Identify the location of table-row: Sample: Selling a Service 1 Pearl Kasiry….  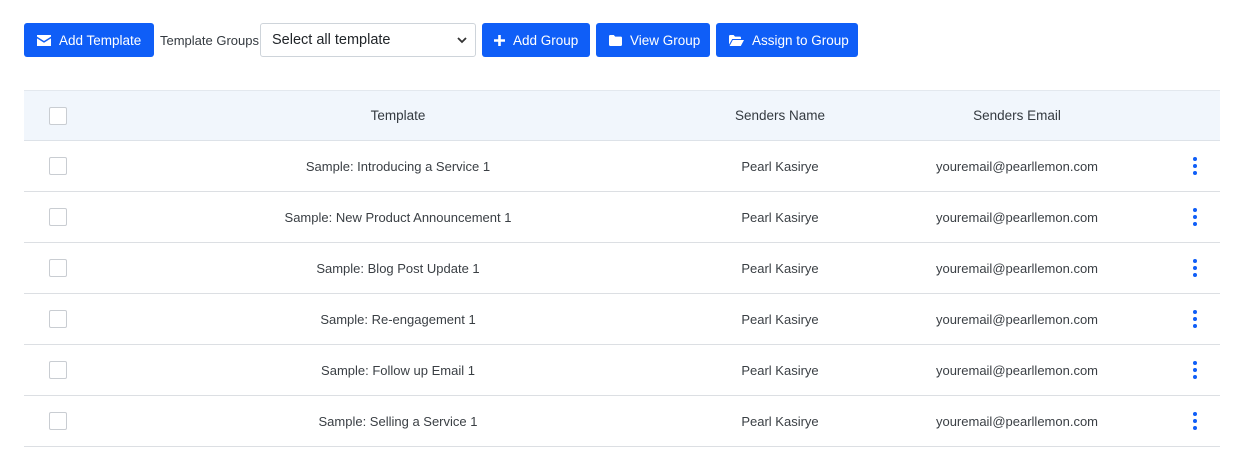
(622, 421).